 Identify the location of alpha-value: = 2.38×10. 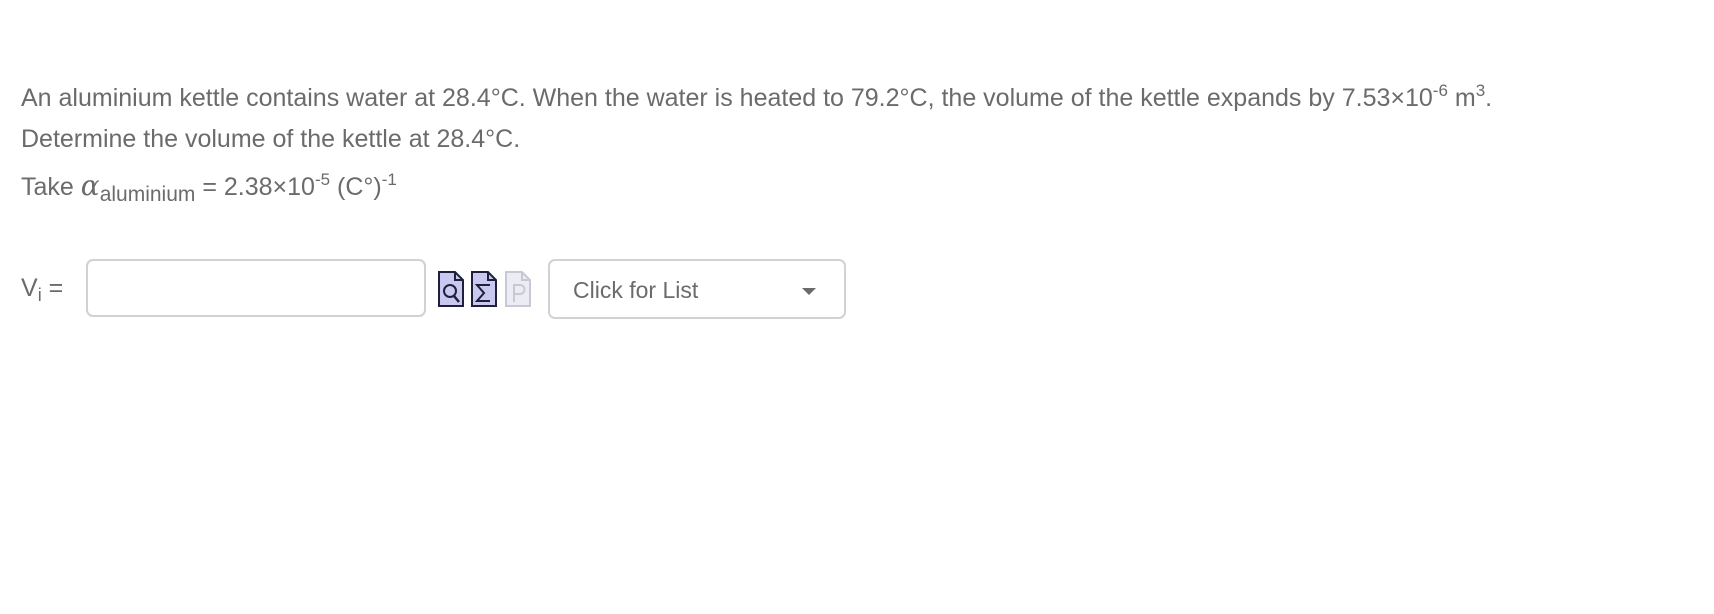
(255, 187).